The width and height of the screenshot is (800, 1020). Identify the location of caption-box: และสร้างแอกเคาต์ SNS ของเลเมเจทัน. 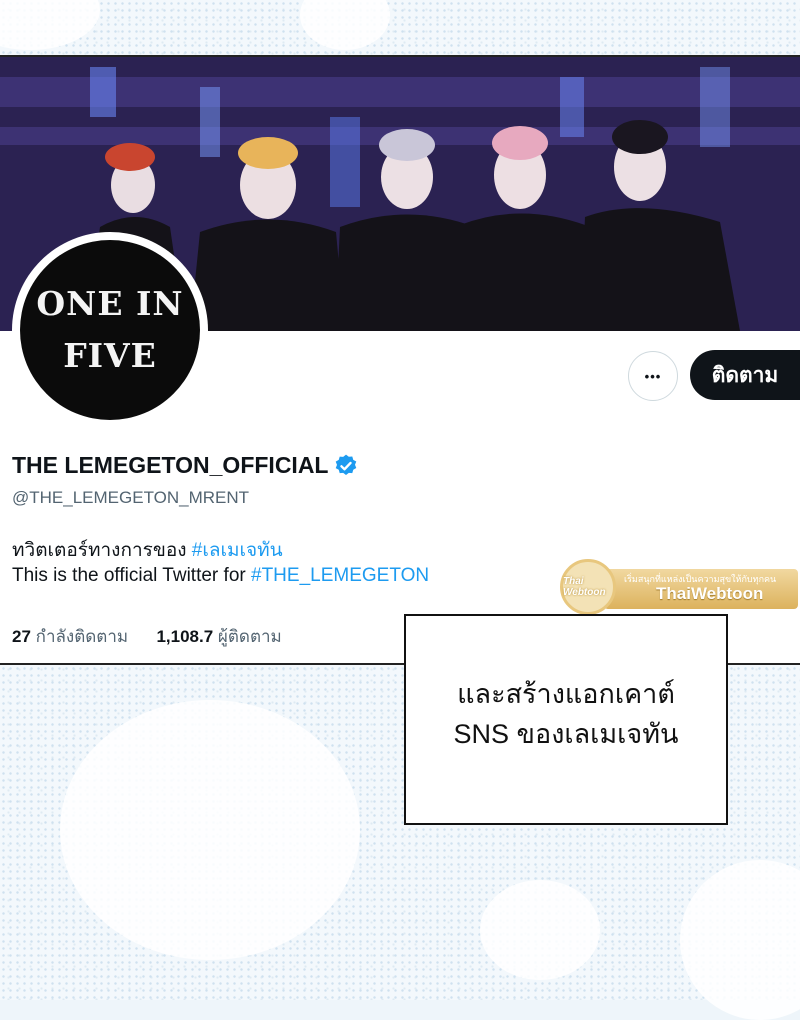
(566, 719).